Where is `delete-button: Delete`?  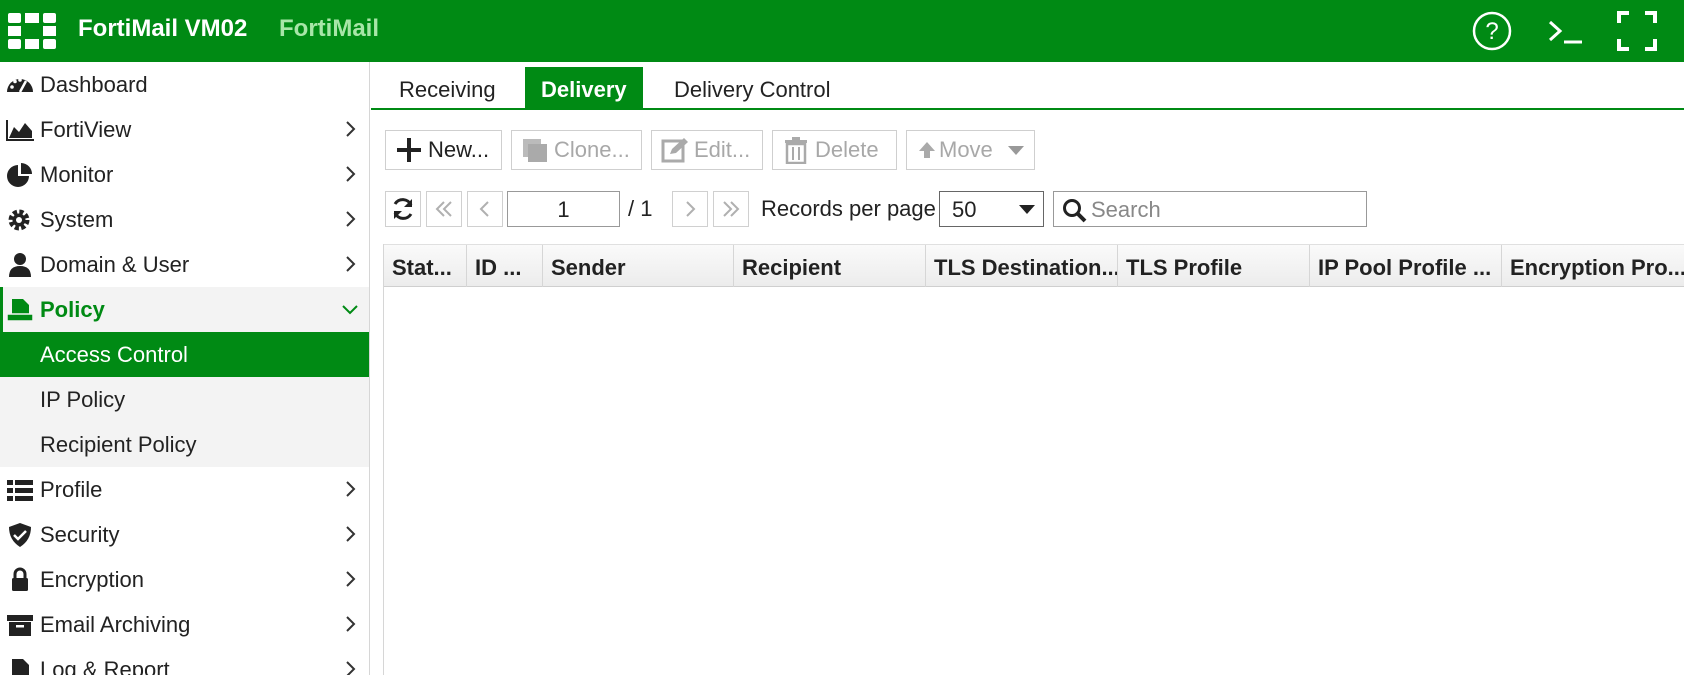 delete-button: Delete is located at coordinates (834, 150).